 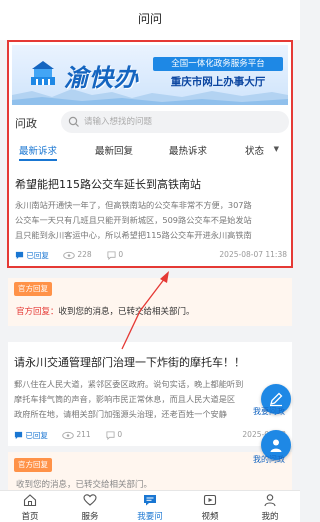 I want to click on post-title: 希望能把115路公交车延长到高铁南站, so click(x=108, y=184).